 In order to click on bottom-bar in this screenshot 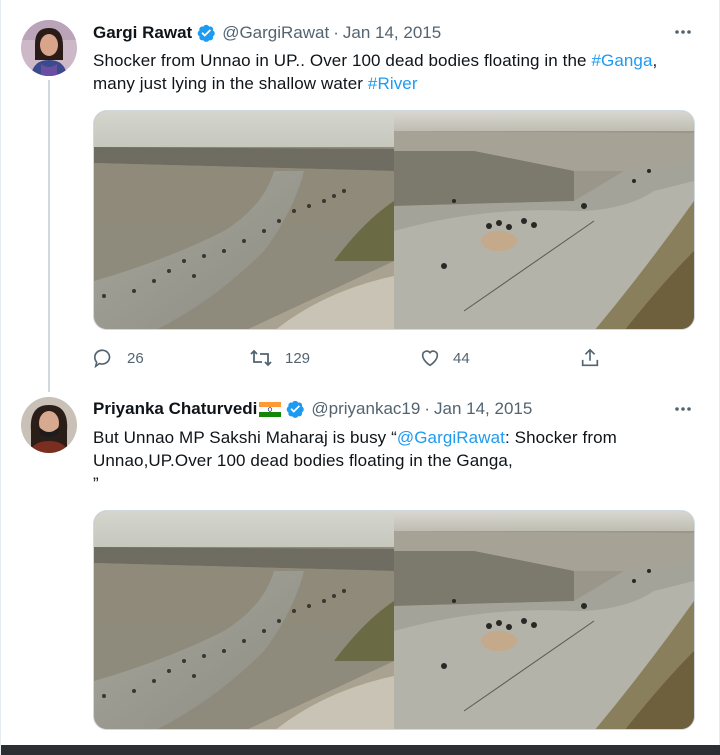, I will do `click(360, 750)`.